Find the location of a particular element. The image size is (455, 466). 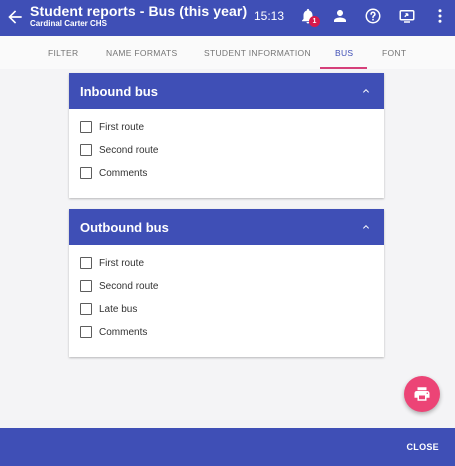

tab-font: FONT is located at coordinates (394, 53).